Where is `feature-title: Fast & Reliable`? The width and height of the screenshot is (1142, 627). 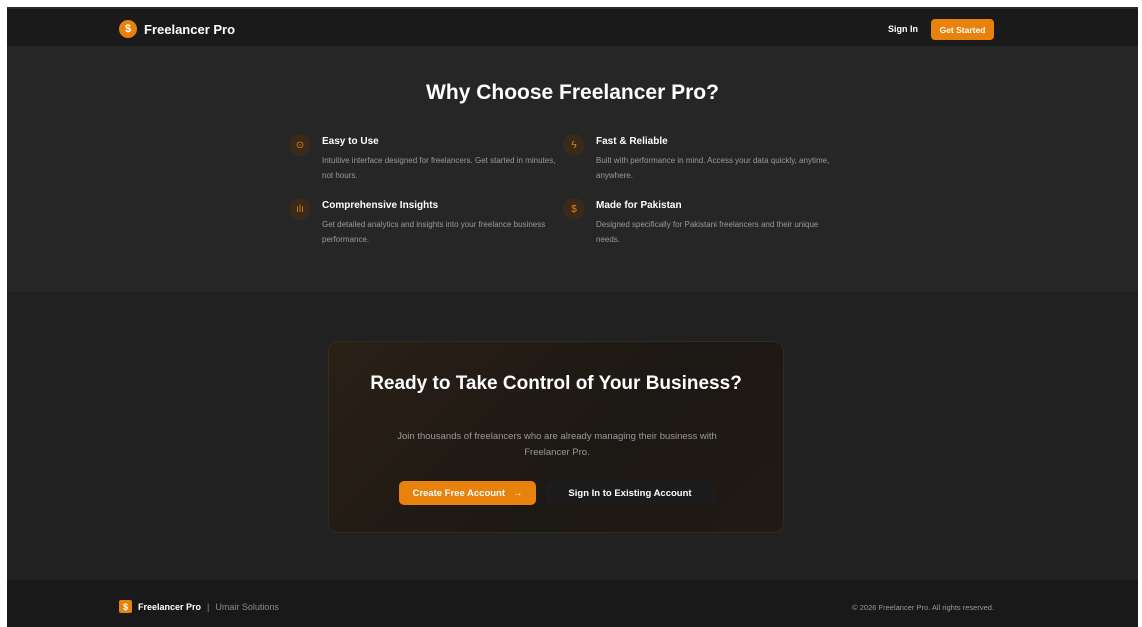 feature-title: Fast & Reliable is located at coordinates (632, 141).